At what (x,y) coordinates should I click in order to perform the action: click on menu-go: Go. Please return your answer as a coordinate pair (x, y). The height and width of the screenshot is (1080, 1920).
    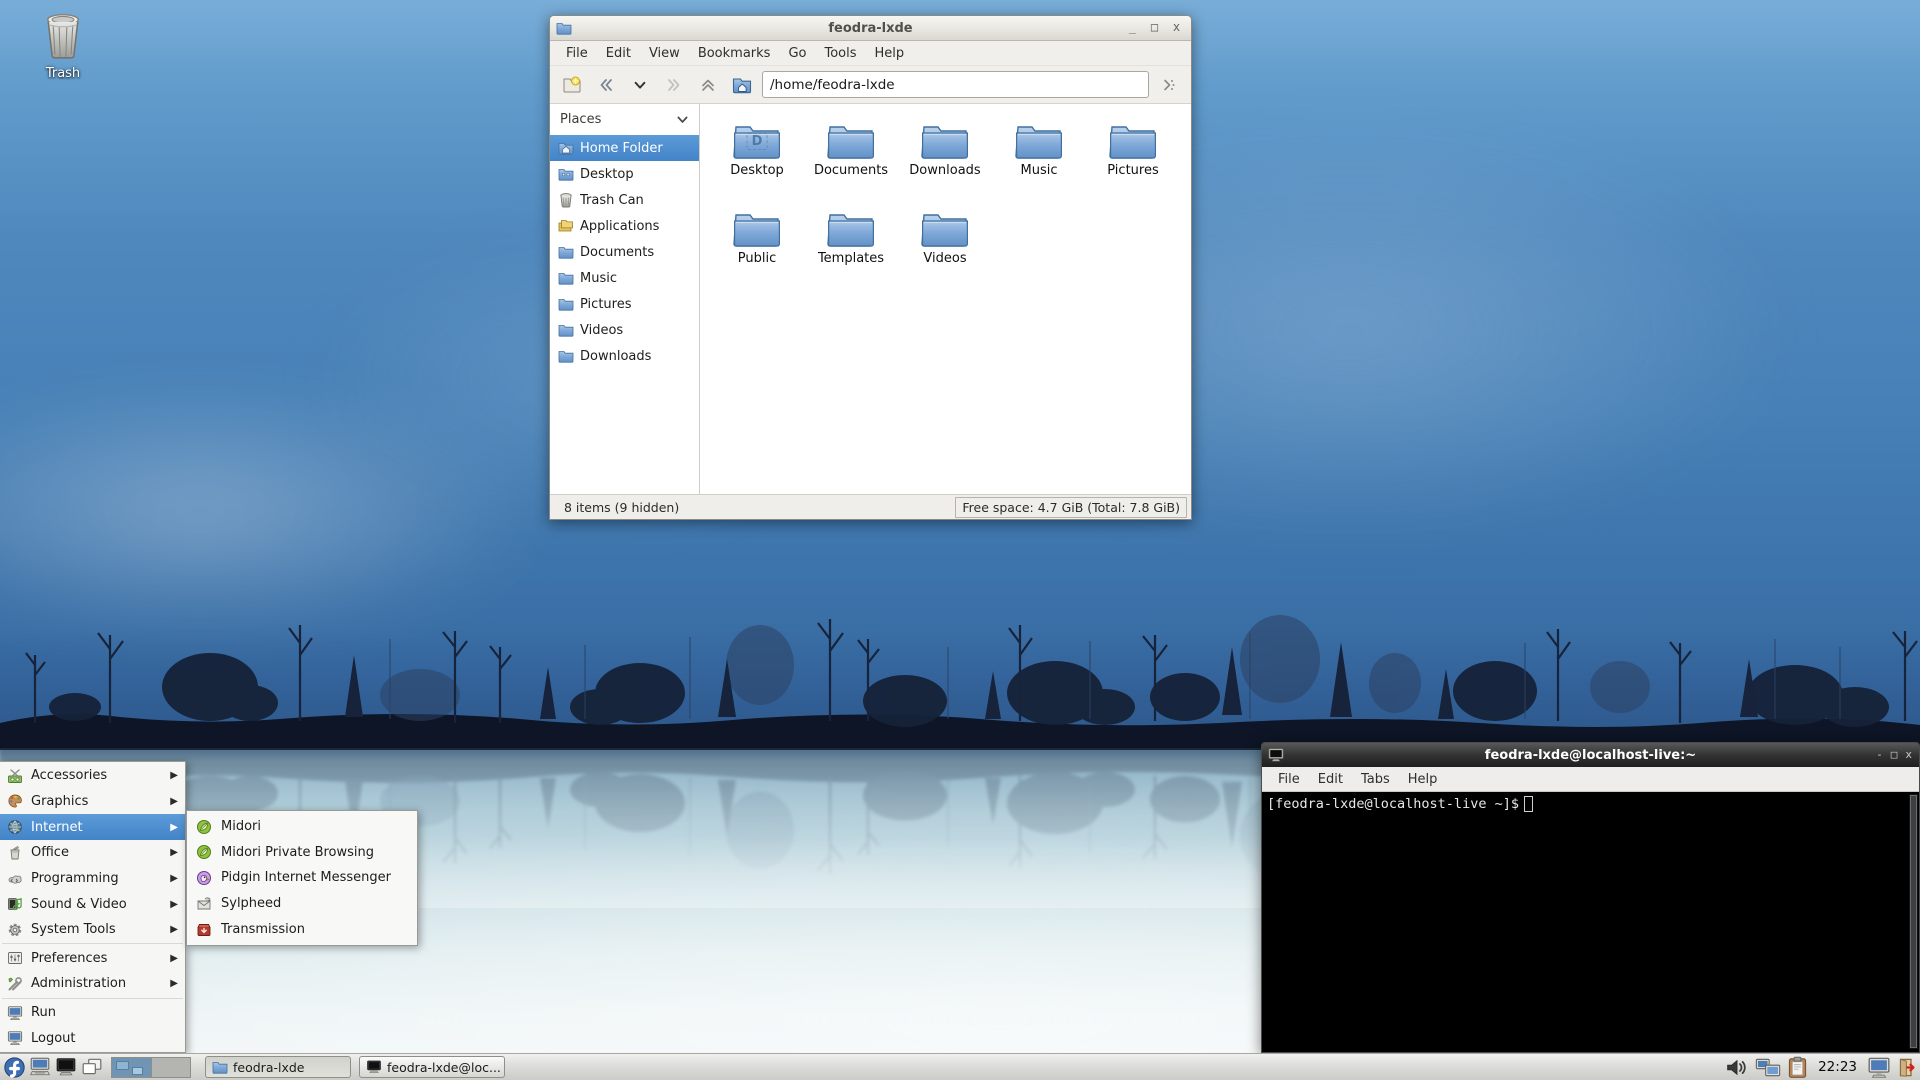
    Looking at the image, I should click on (797, 53).